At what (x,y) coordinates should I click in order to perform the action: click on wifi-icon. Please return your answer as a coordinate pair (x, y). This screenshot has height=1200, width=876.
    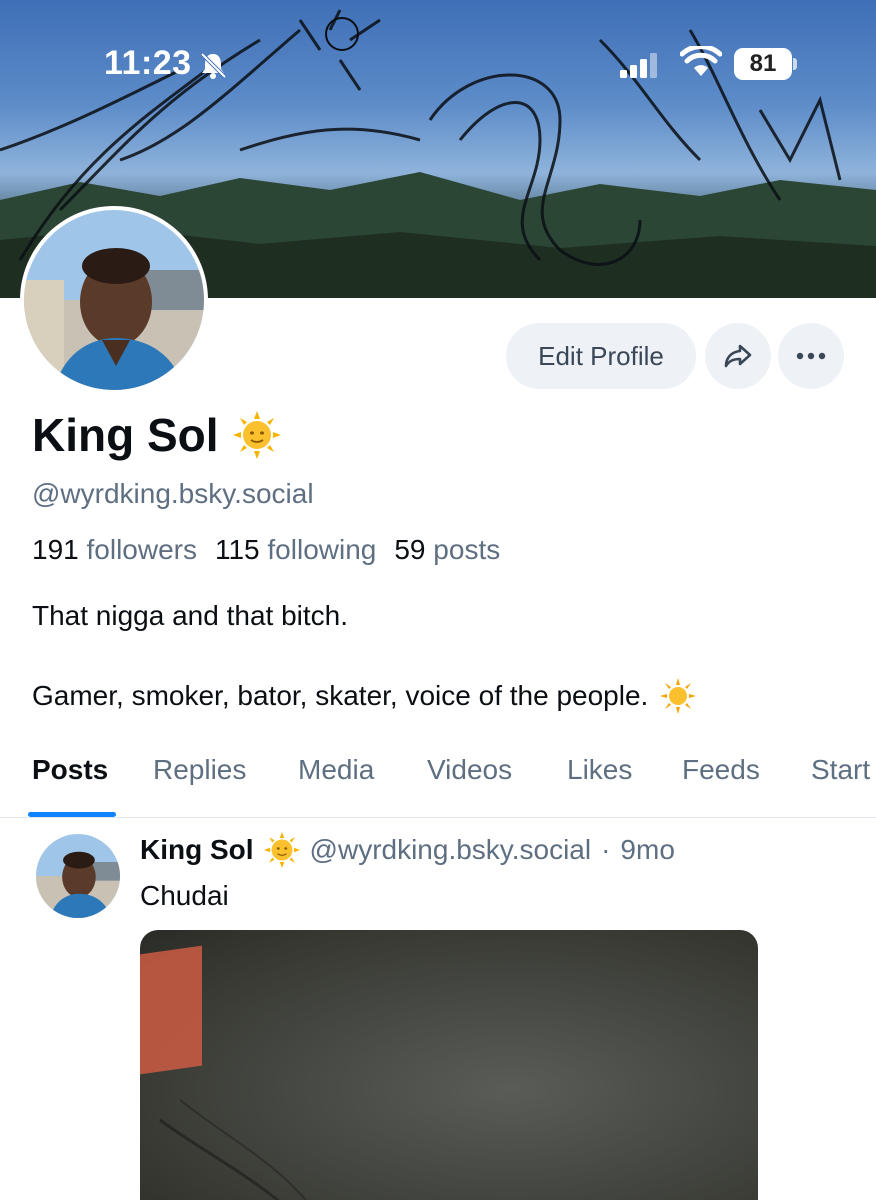
    Looking at the image, I should click on (701, 61).